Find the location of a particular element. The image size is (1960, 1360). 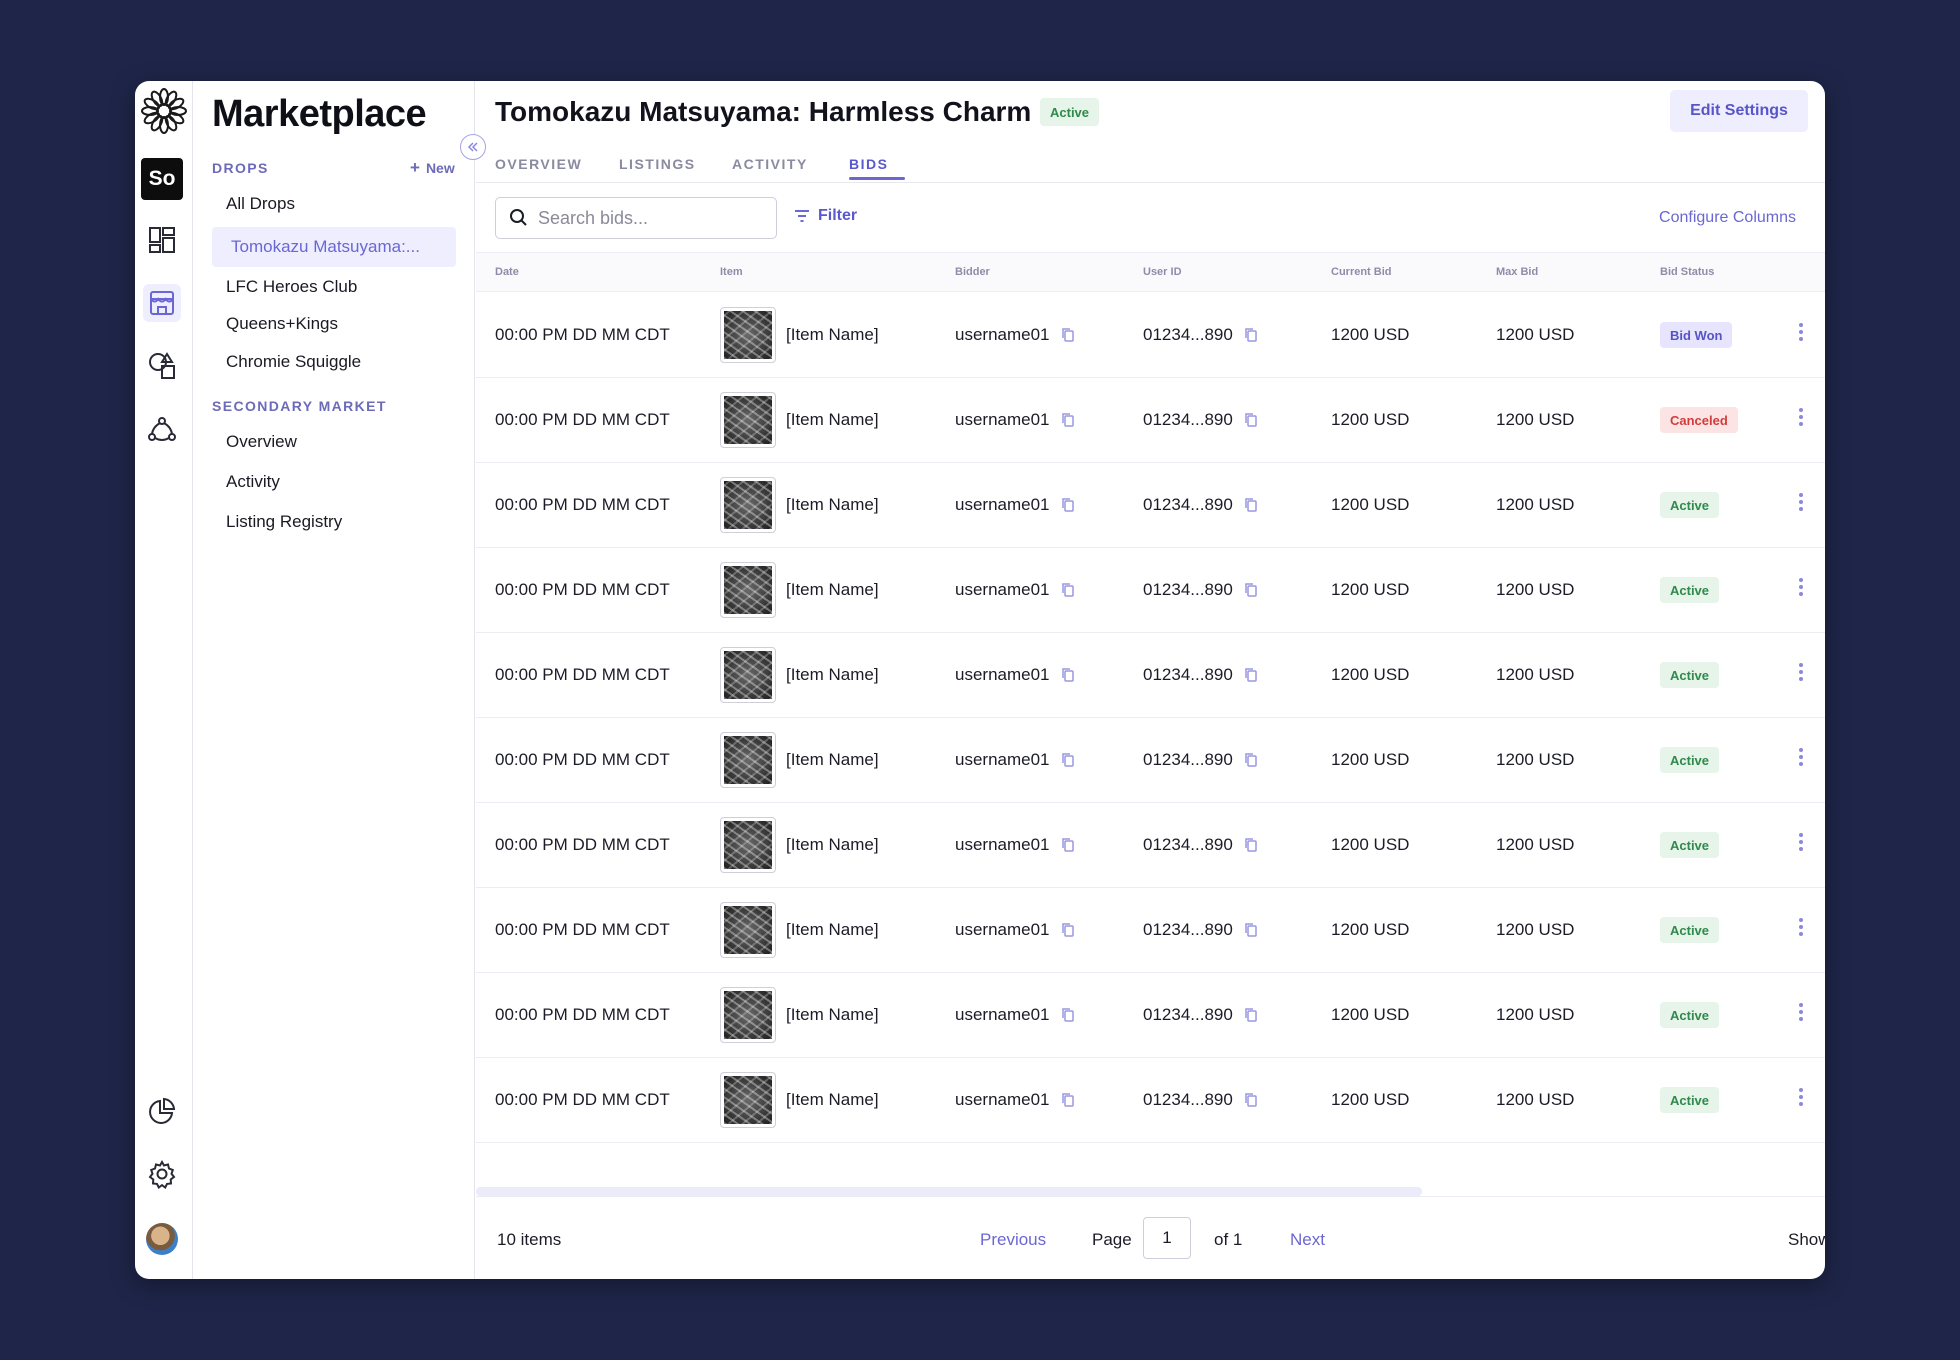

bid-status-badge: Canceled is located at coordinates (1699, 420).